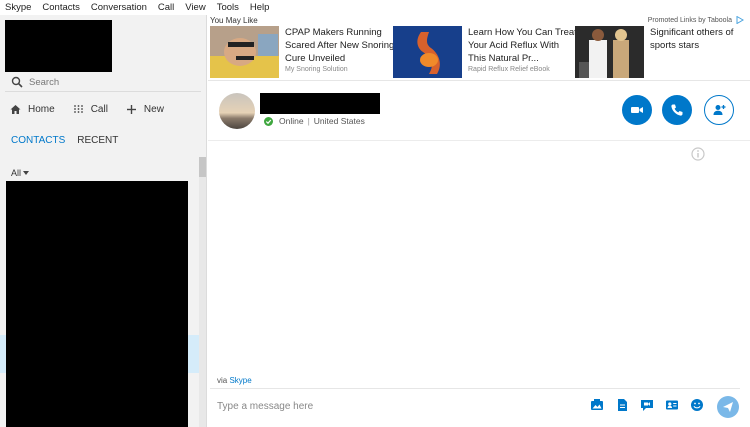 Image resolution: width=750 pixels, height=427 pixels. What do you see at coordinates (339, 121) in the screenshot?
I see `location-text: United States` at bounding box center [339, 121].